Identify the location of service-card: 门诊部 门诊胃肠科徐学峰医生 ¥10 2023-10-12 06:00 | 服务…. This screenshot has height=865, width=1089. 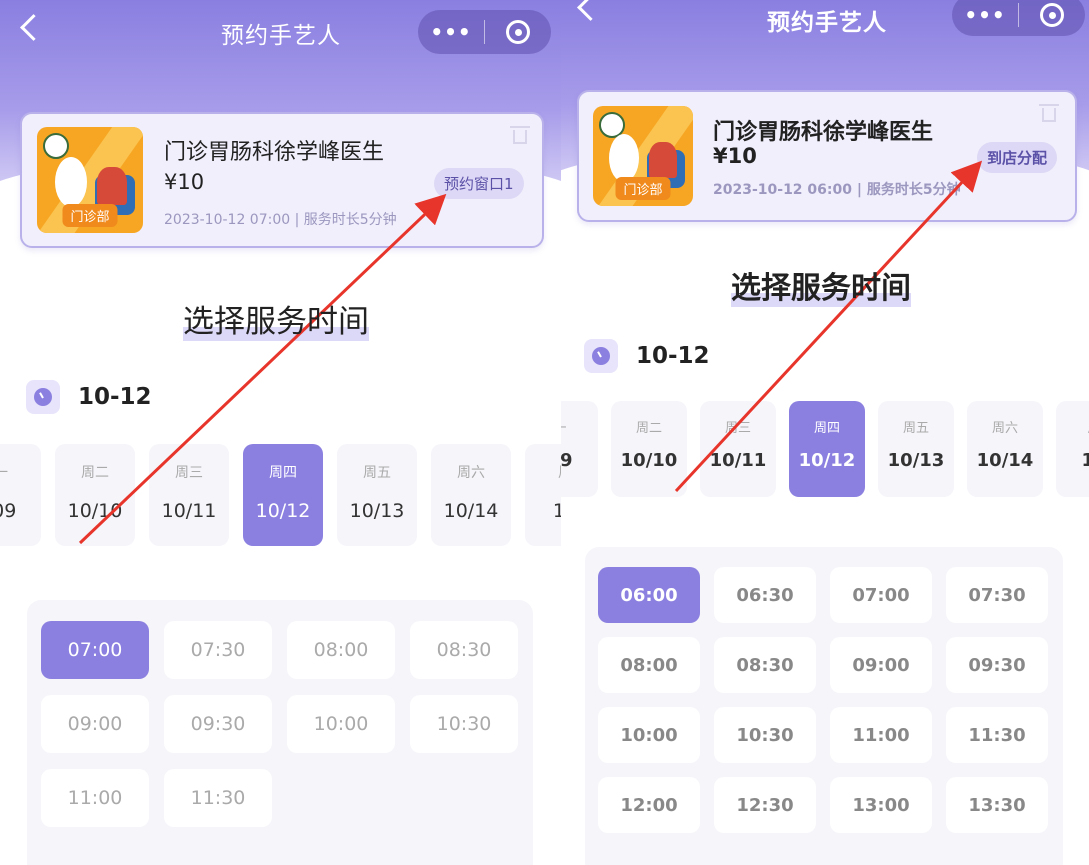
(827, 156).